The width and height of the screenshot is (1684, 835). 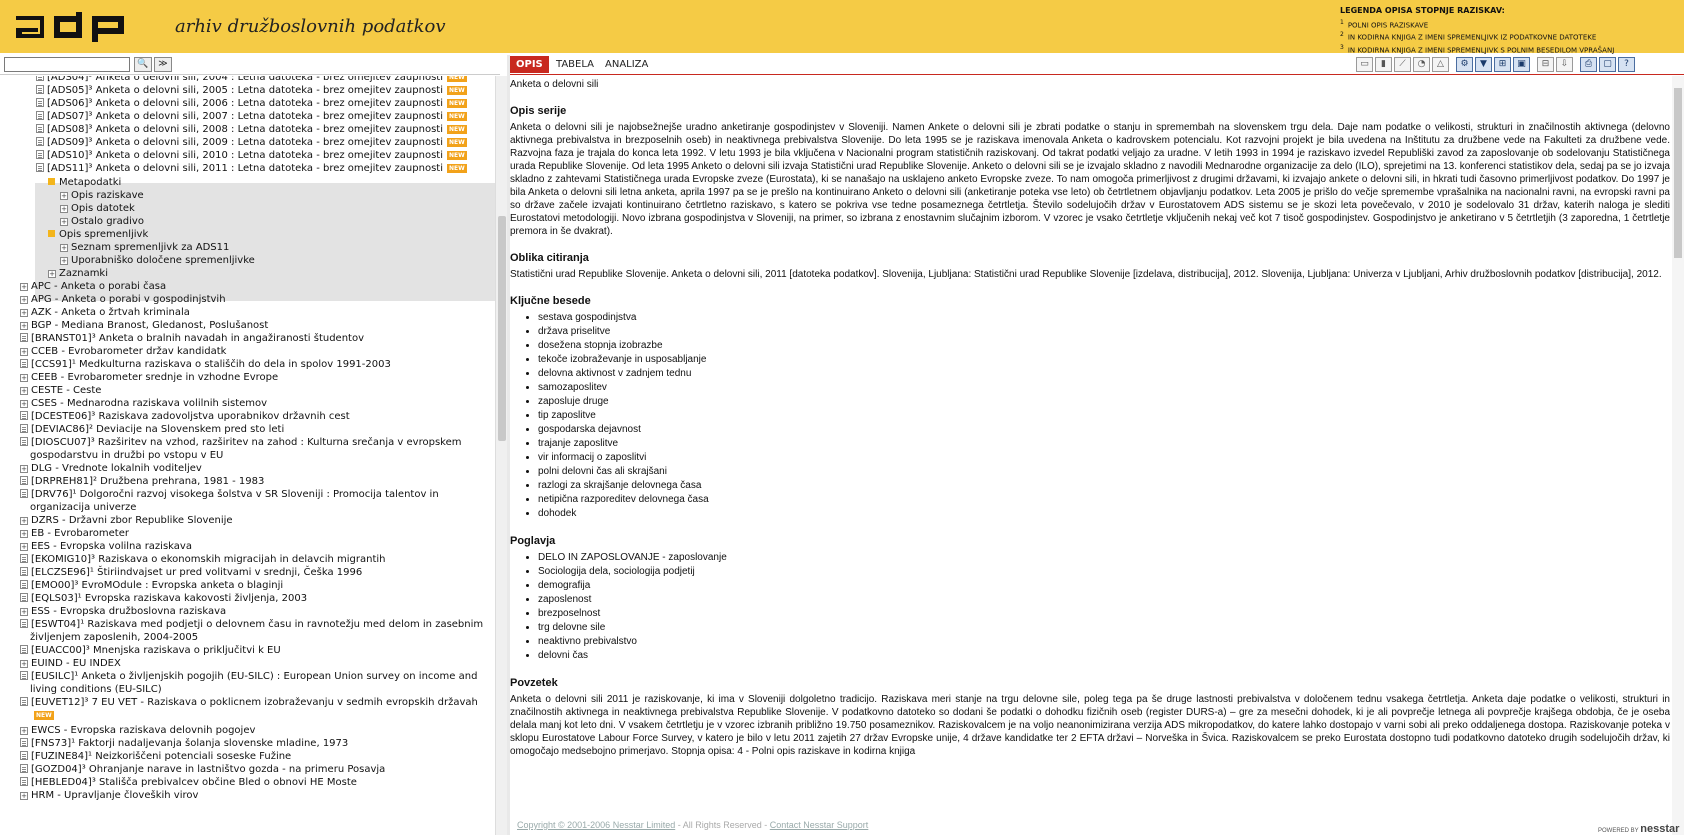 I want to click on subset-icon: ⊞, so click(x=1502, y=64).